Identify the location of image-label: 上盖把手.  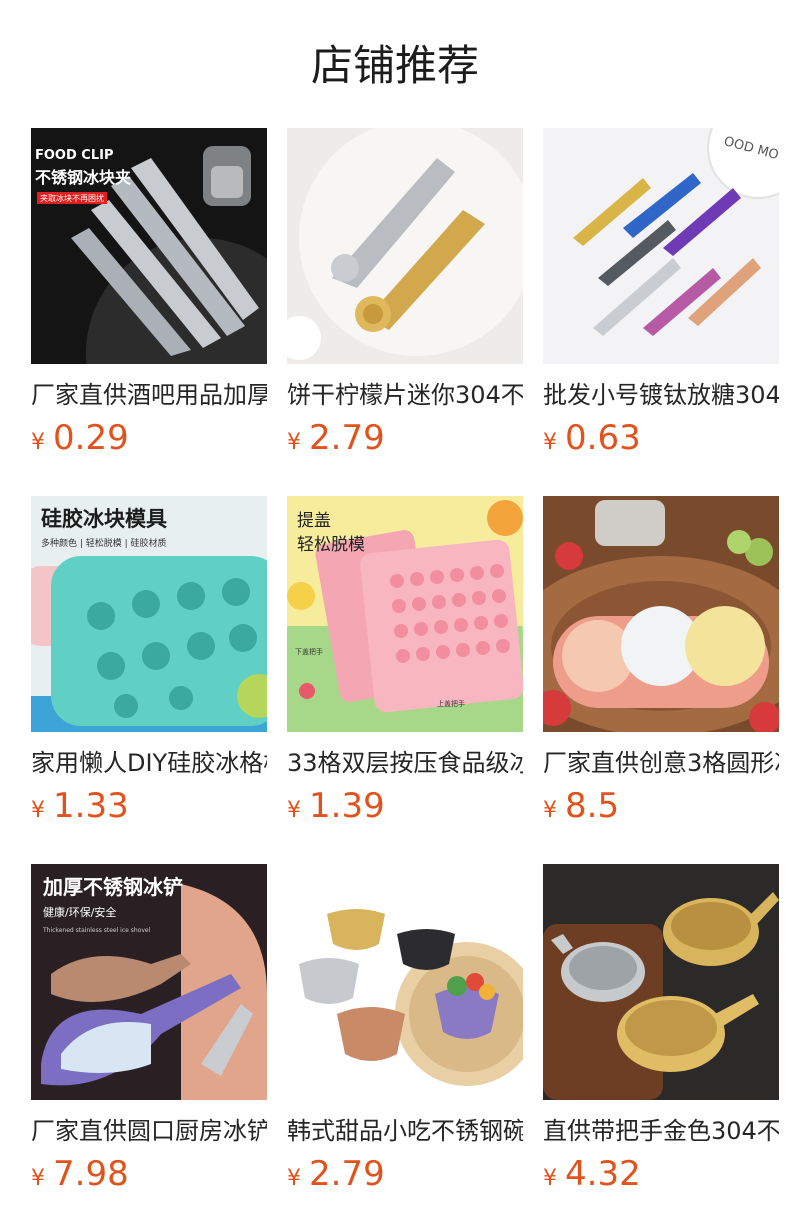
(451, 703).